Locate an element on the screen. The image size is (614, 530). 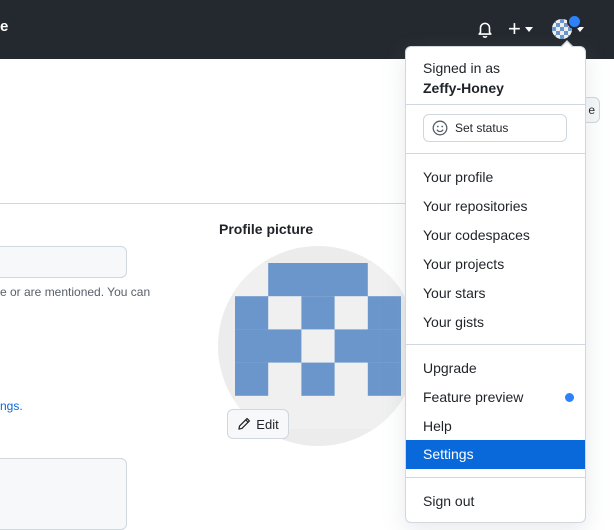
button-label-fragment: e is located at coordinates (591, 110).